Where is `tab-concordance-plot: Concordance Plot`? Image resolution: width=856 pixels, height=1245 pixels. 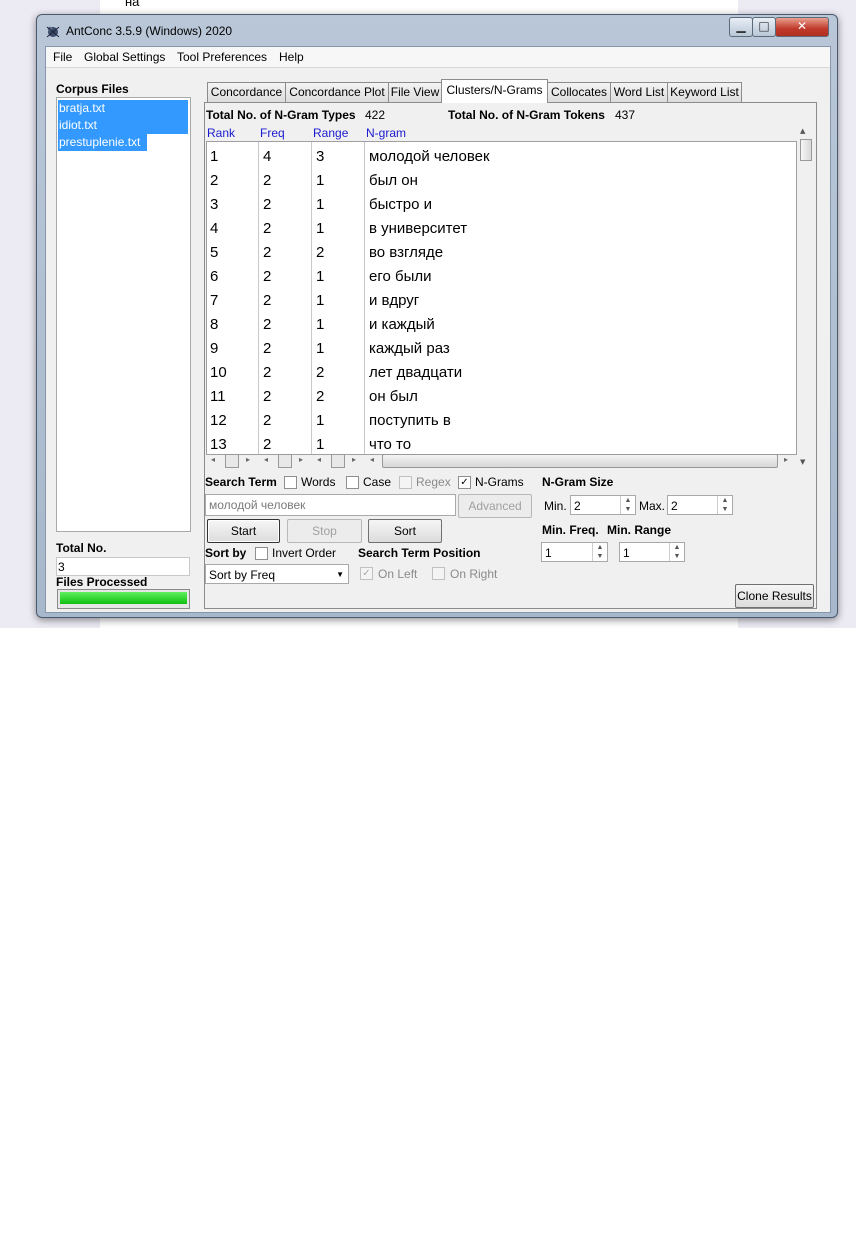
tab-concordance-plot: Concordance Plot is located at coordinates (337, 92).